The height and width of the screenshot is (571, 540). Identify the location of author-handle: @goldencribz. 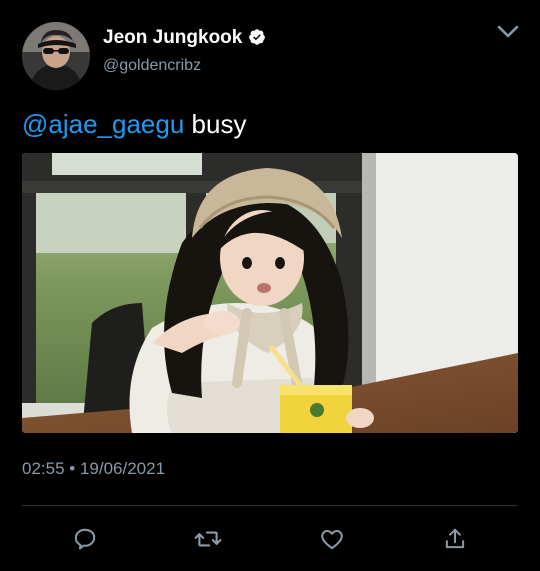
(152, 66).